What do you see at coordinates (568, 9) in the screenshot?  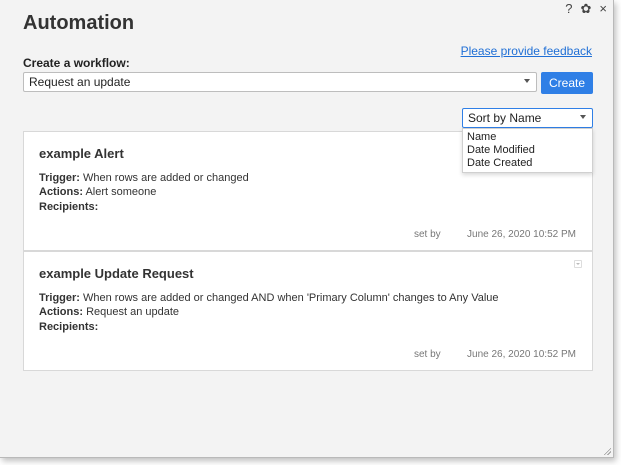 I see `help-icon: ?` at bounding box center [568, 9].